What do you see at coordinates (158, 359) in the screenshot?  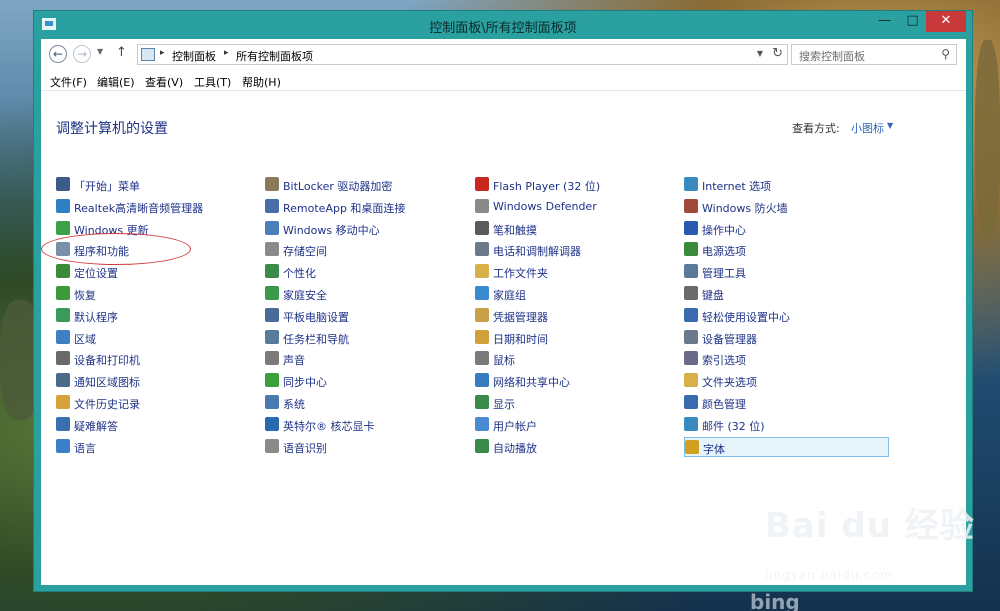 I see `control-panel-item: 设备和打印机` at bounding box center [158, 359].